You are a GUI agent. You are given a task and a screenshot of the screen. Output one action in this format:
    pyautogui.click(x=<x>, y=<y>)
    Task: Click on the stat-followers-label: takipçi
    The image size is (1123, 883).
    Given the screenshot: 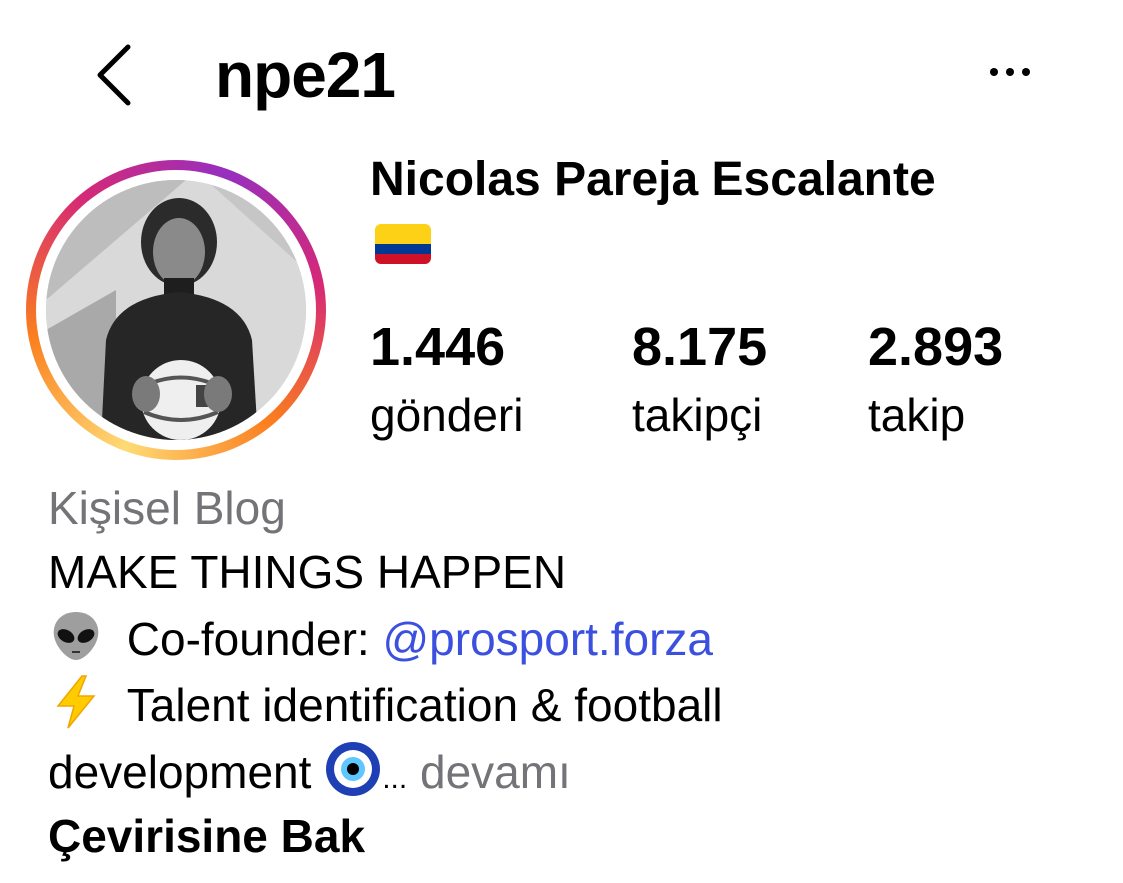 What is the action you would take?
    pyautogui.click(x=697, y=415)
    